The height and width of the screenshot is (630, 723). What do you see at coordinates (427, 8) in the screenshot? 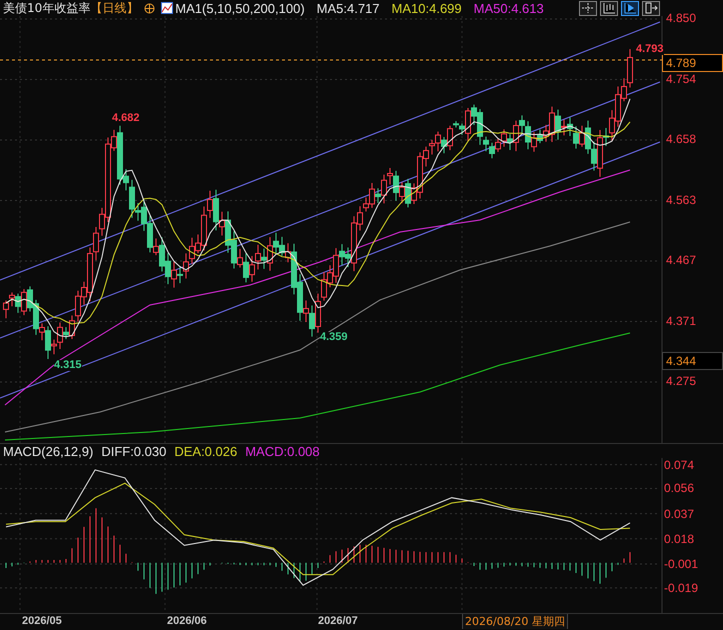
I see `ma-value: MA10:4.699` at bounding box center [427, 8].